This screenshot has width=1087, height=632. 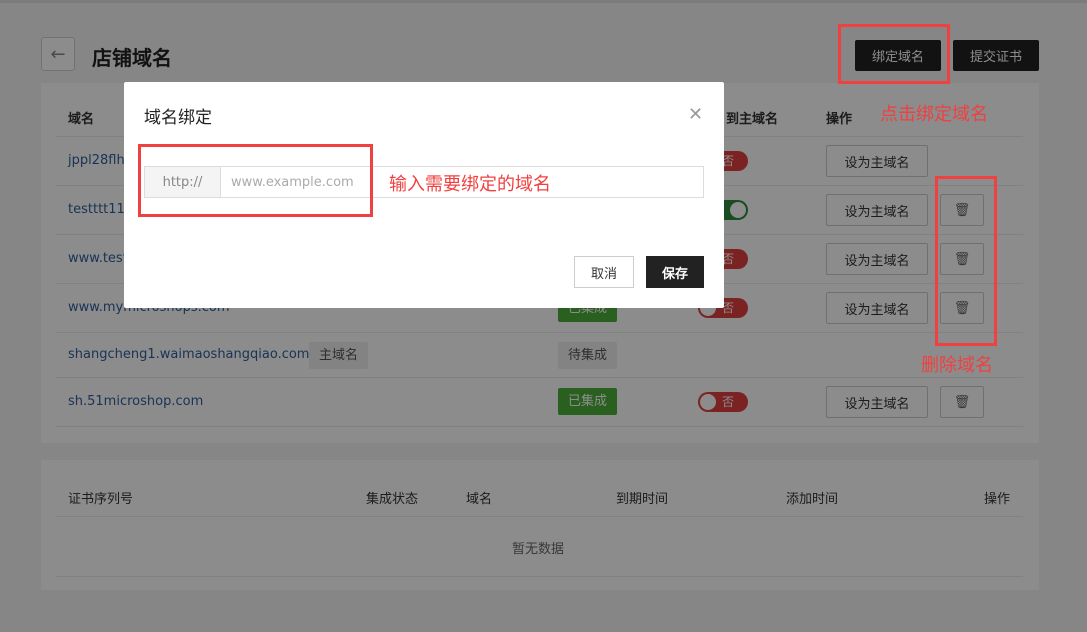 I want to click on bind-hint-annotation: 点击绑定域名, so click(x=934, y=114).